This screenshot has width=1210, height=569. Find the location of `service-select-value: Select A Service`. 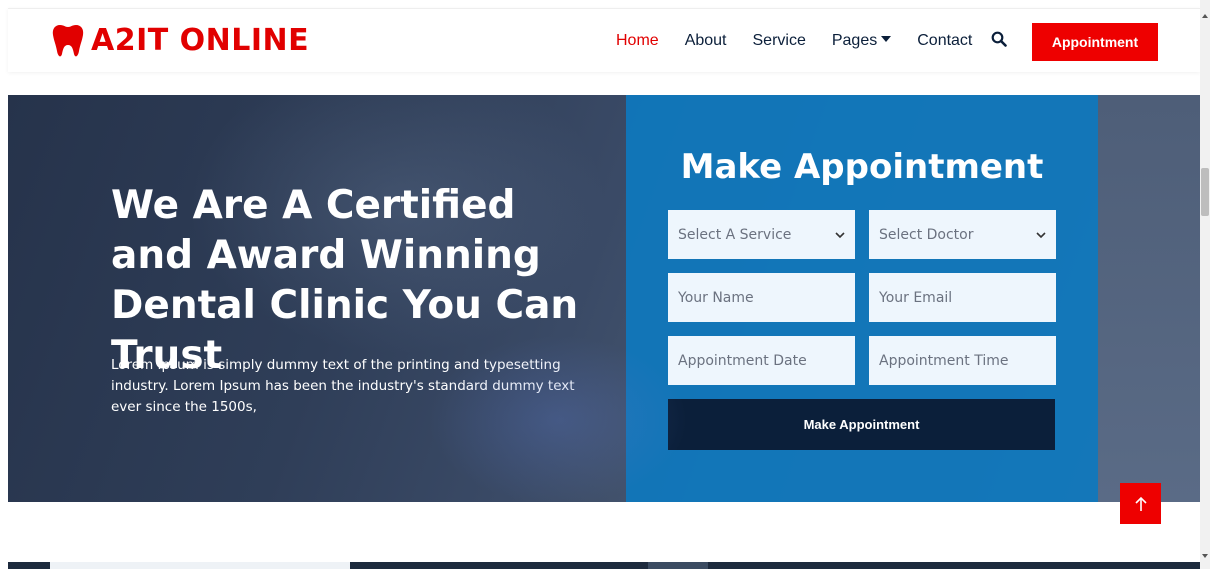

service-select-value: Select A Service is located at coordinates (735, 234).